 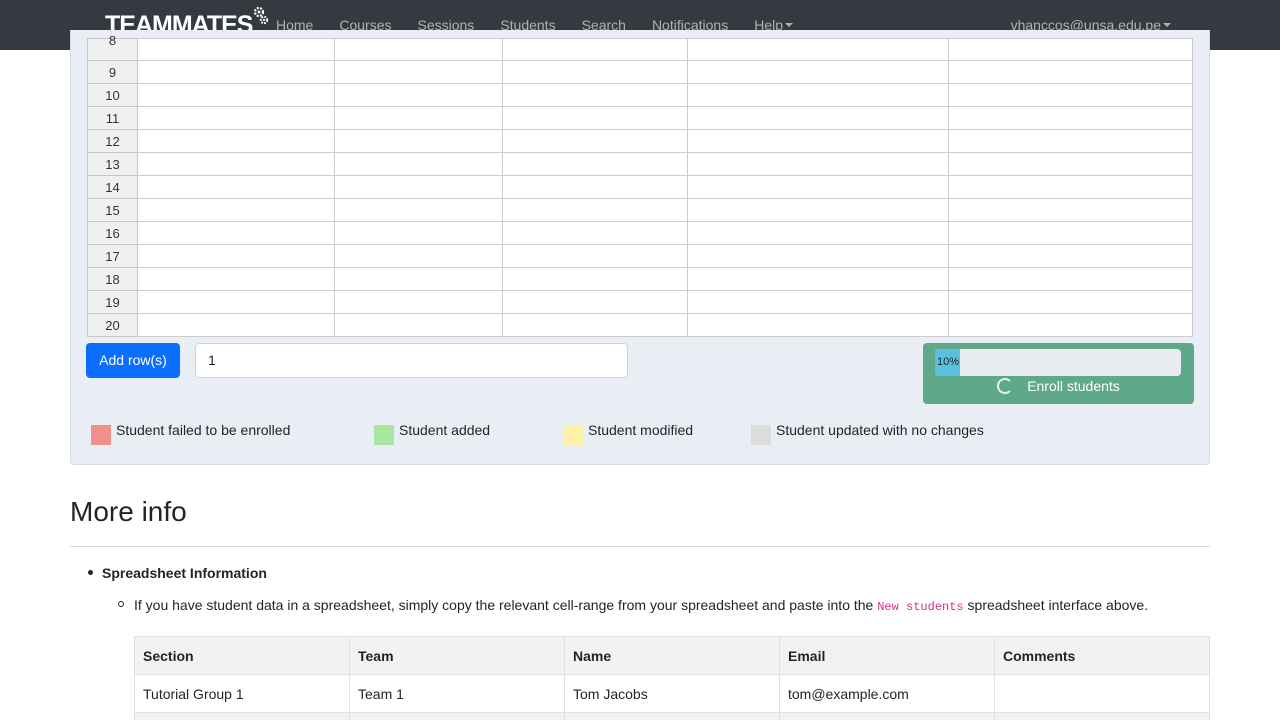 I want to click on spreadsheet-row: 17, so click(x=640, y=256).